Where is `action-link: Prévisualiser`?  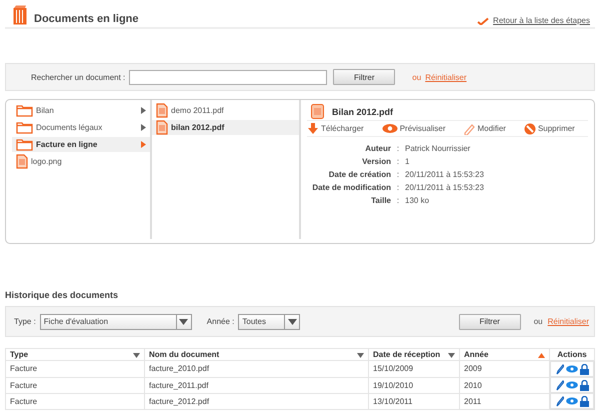
action-link: Prévisualiser is located at coordinates (414, 128).